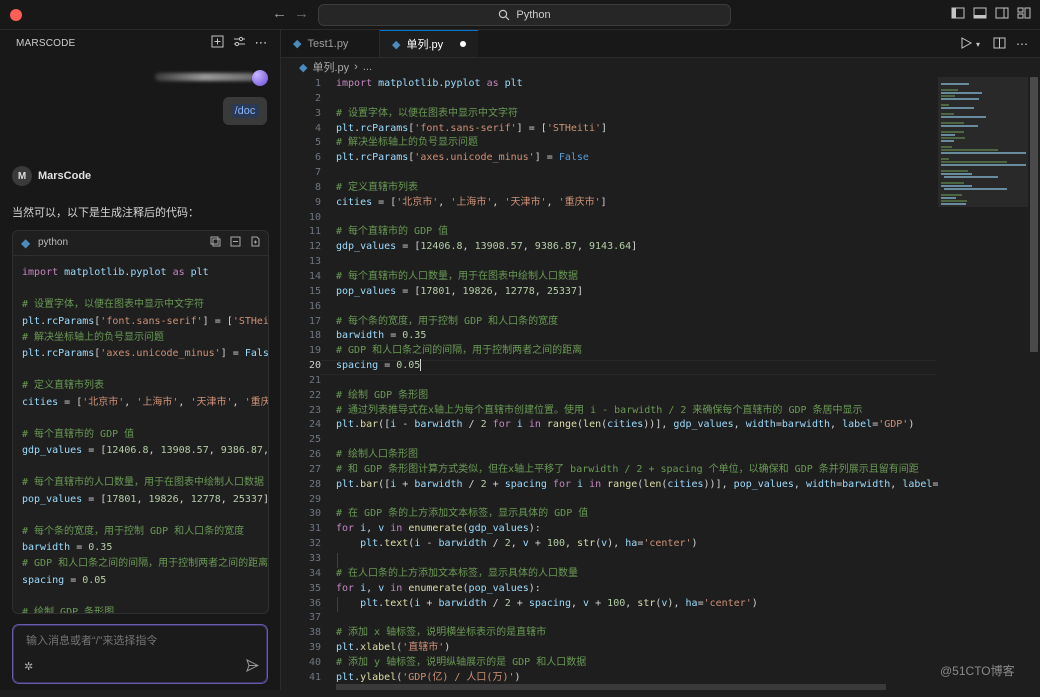 This screenshot has width=1040, height=697. I want to click on tab-test1: ◆ Test1.py, so click(330, 43).